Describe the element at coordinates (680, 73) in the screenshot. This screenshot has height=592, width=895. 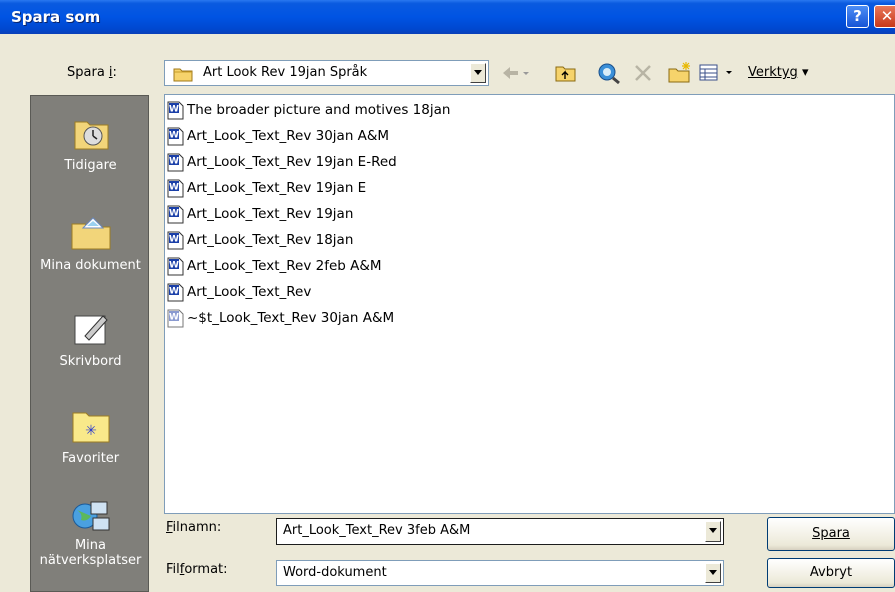
I see `new-folder-icon` at that location.